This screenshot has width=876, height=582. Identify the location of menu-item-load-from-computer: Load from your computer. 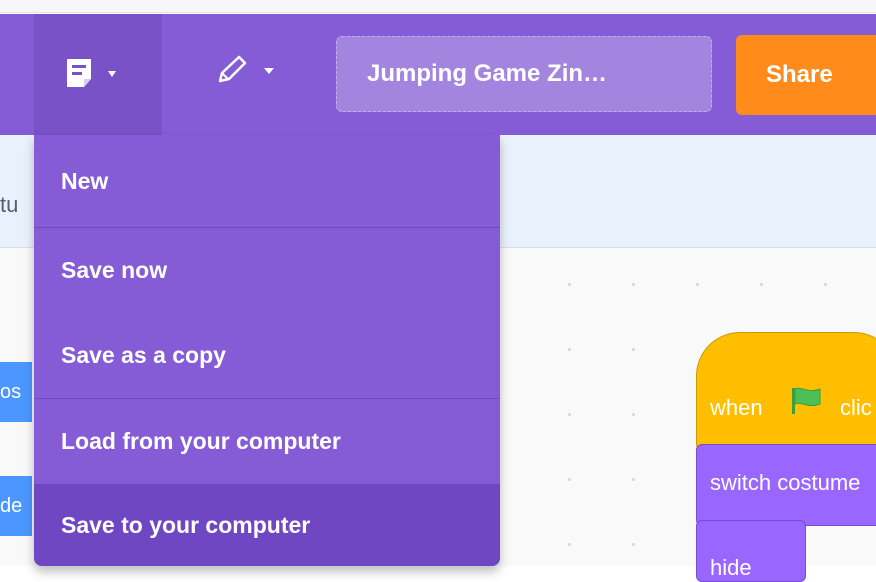
(267, 441).